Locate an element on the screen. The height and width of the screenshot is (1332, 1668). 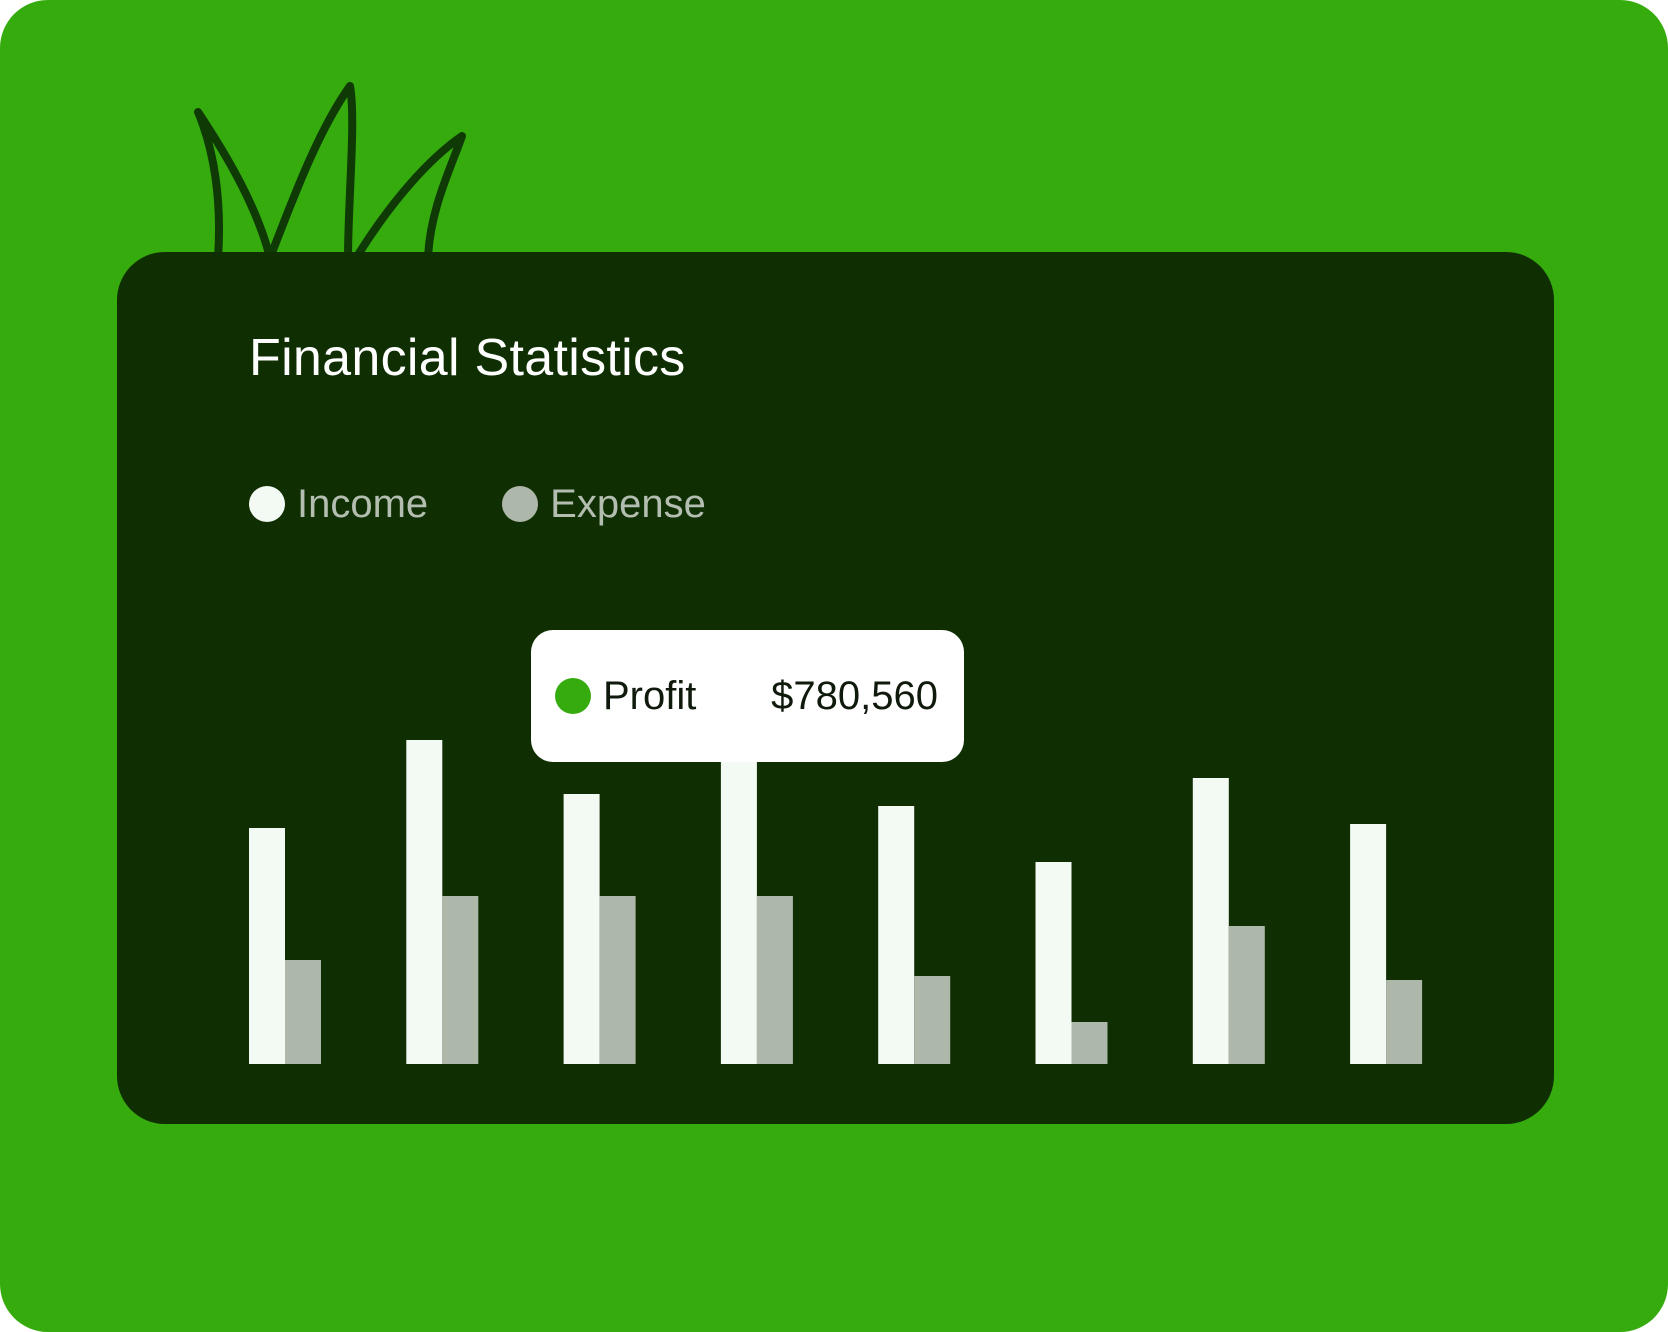
legend-item-expense: Expense is located at coordinates (604, 504).